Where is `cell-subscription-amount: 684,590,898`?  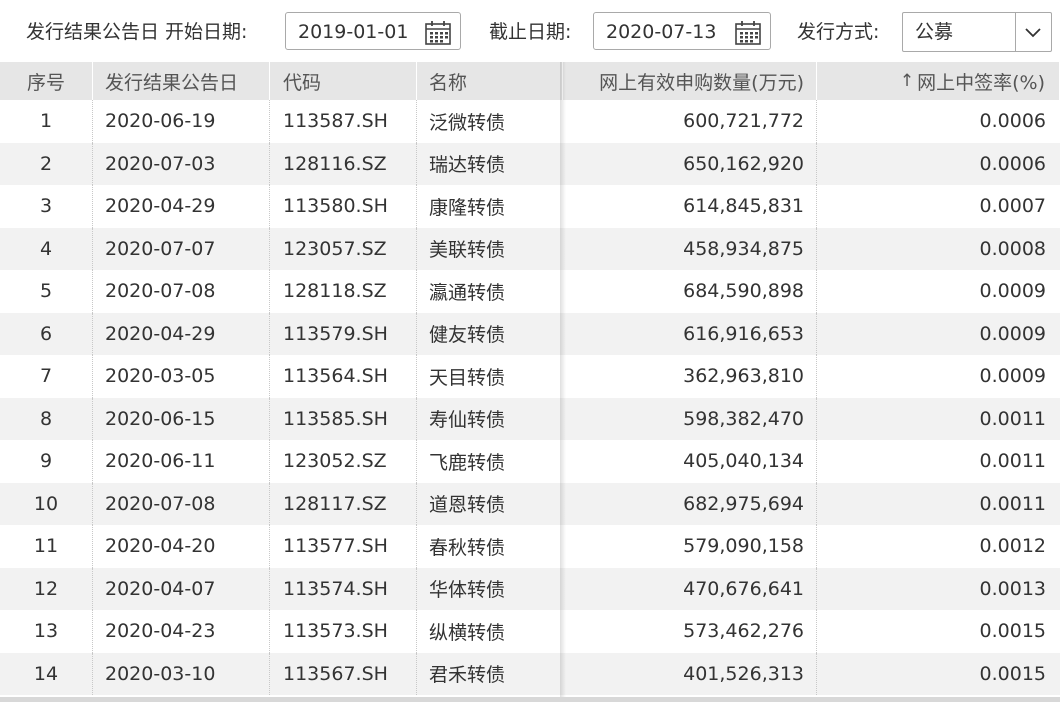
cell-subscription-amount: 684,590,898 is located at coordinates (690, 291).